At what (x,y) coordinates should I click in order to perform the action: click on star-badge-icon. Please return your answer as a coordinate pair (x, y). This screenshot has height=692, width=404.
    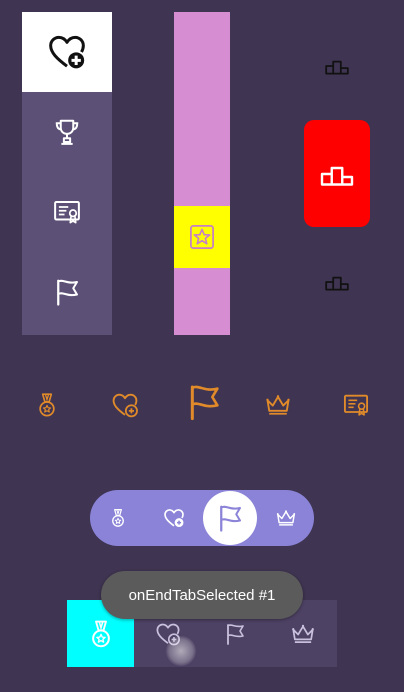
    Looking at the image, I should click on (202, 237).